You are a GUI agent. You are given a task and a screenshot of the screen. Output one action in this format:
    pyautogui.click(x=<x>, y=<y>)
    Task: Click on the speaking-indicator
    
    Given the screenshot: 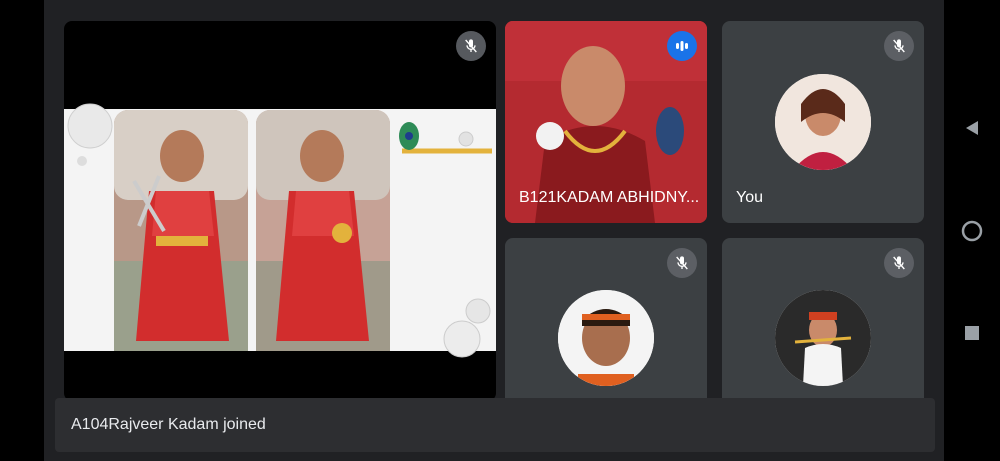 What is the action you would take?
    pyautogui.click(x=682, y=46)
    